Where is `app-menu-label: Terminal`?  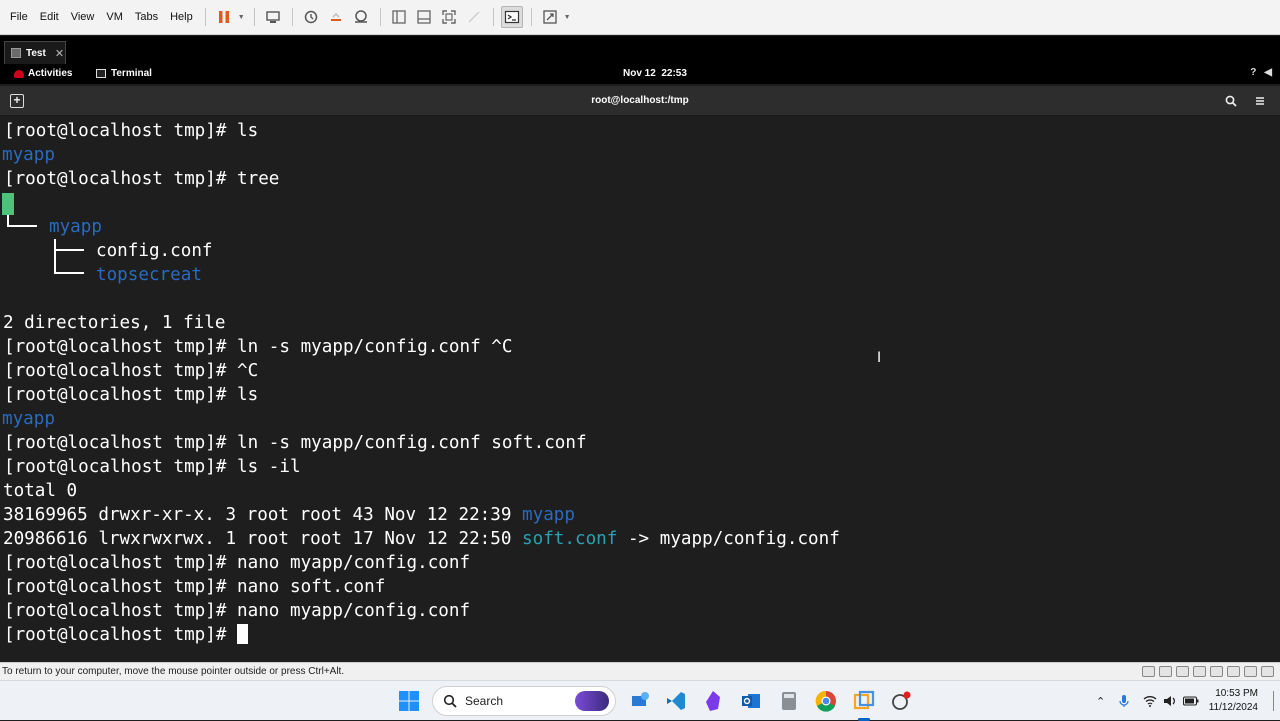 app-menu-label: Terminal is located at coordinates (131, 73).